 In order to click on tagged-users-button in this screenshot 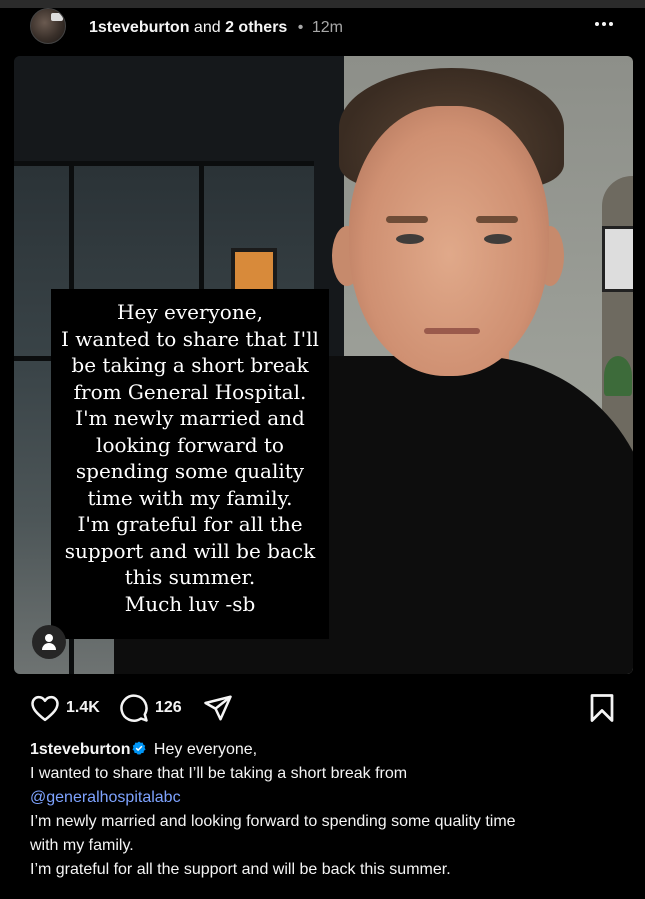, I will do `click(49, 642)`.